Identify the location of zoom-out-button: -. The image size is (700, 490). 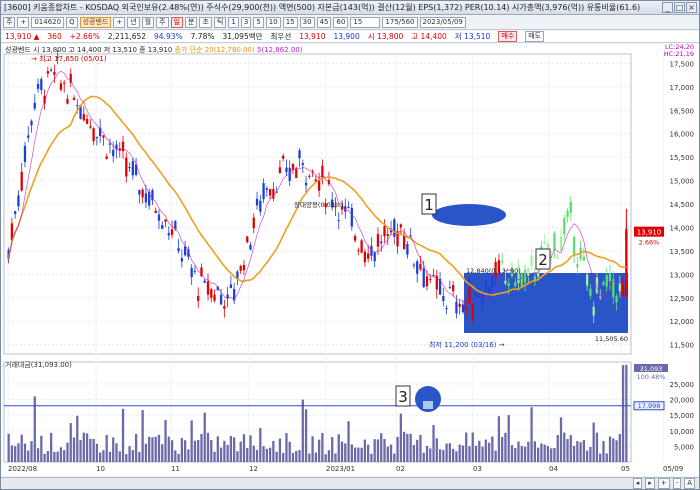
(677, 483).